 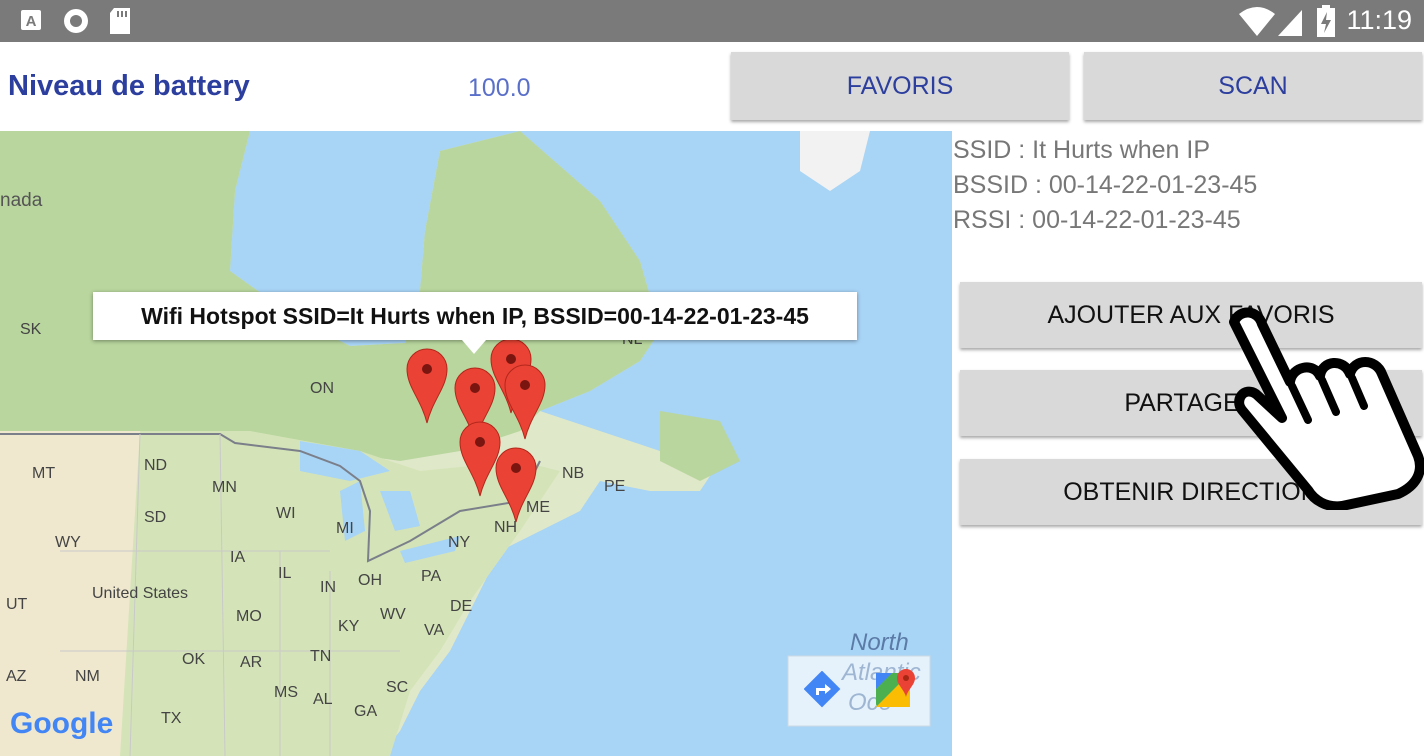 I want to click on scan-button: SCAN, so click(x=1253, y=86).